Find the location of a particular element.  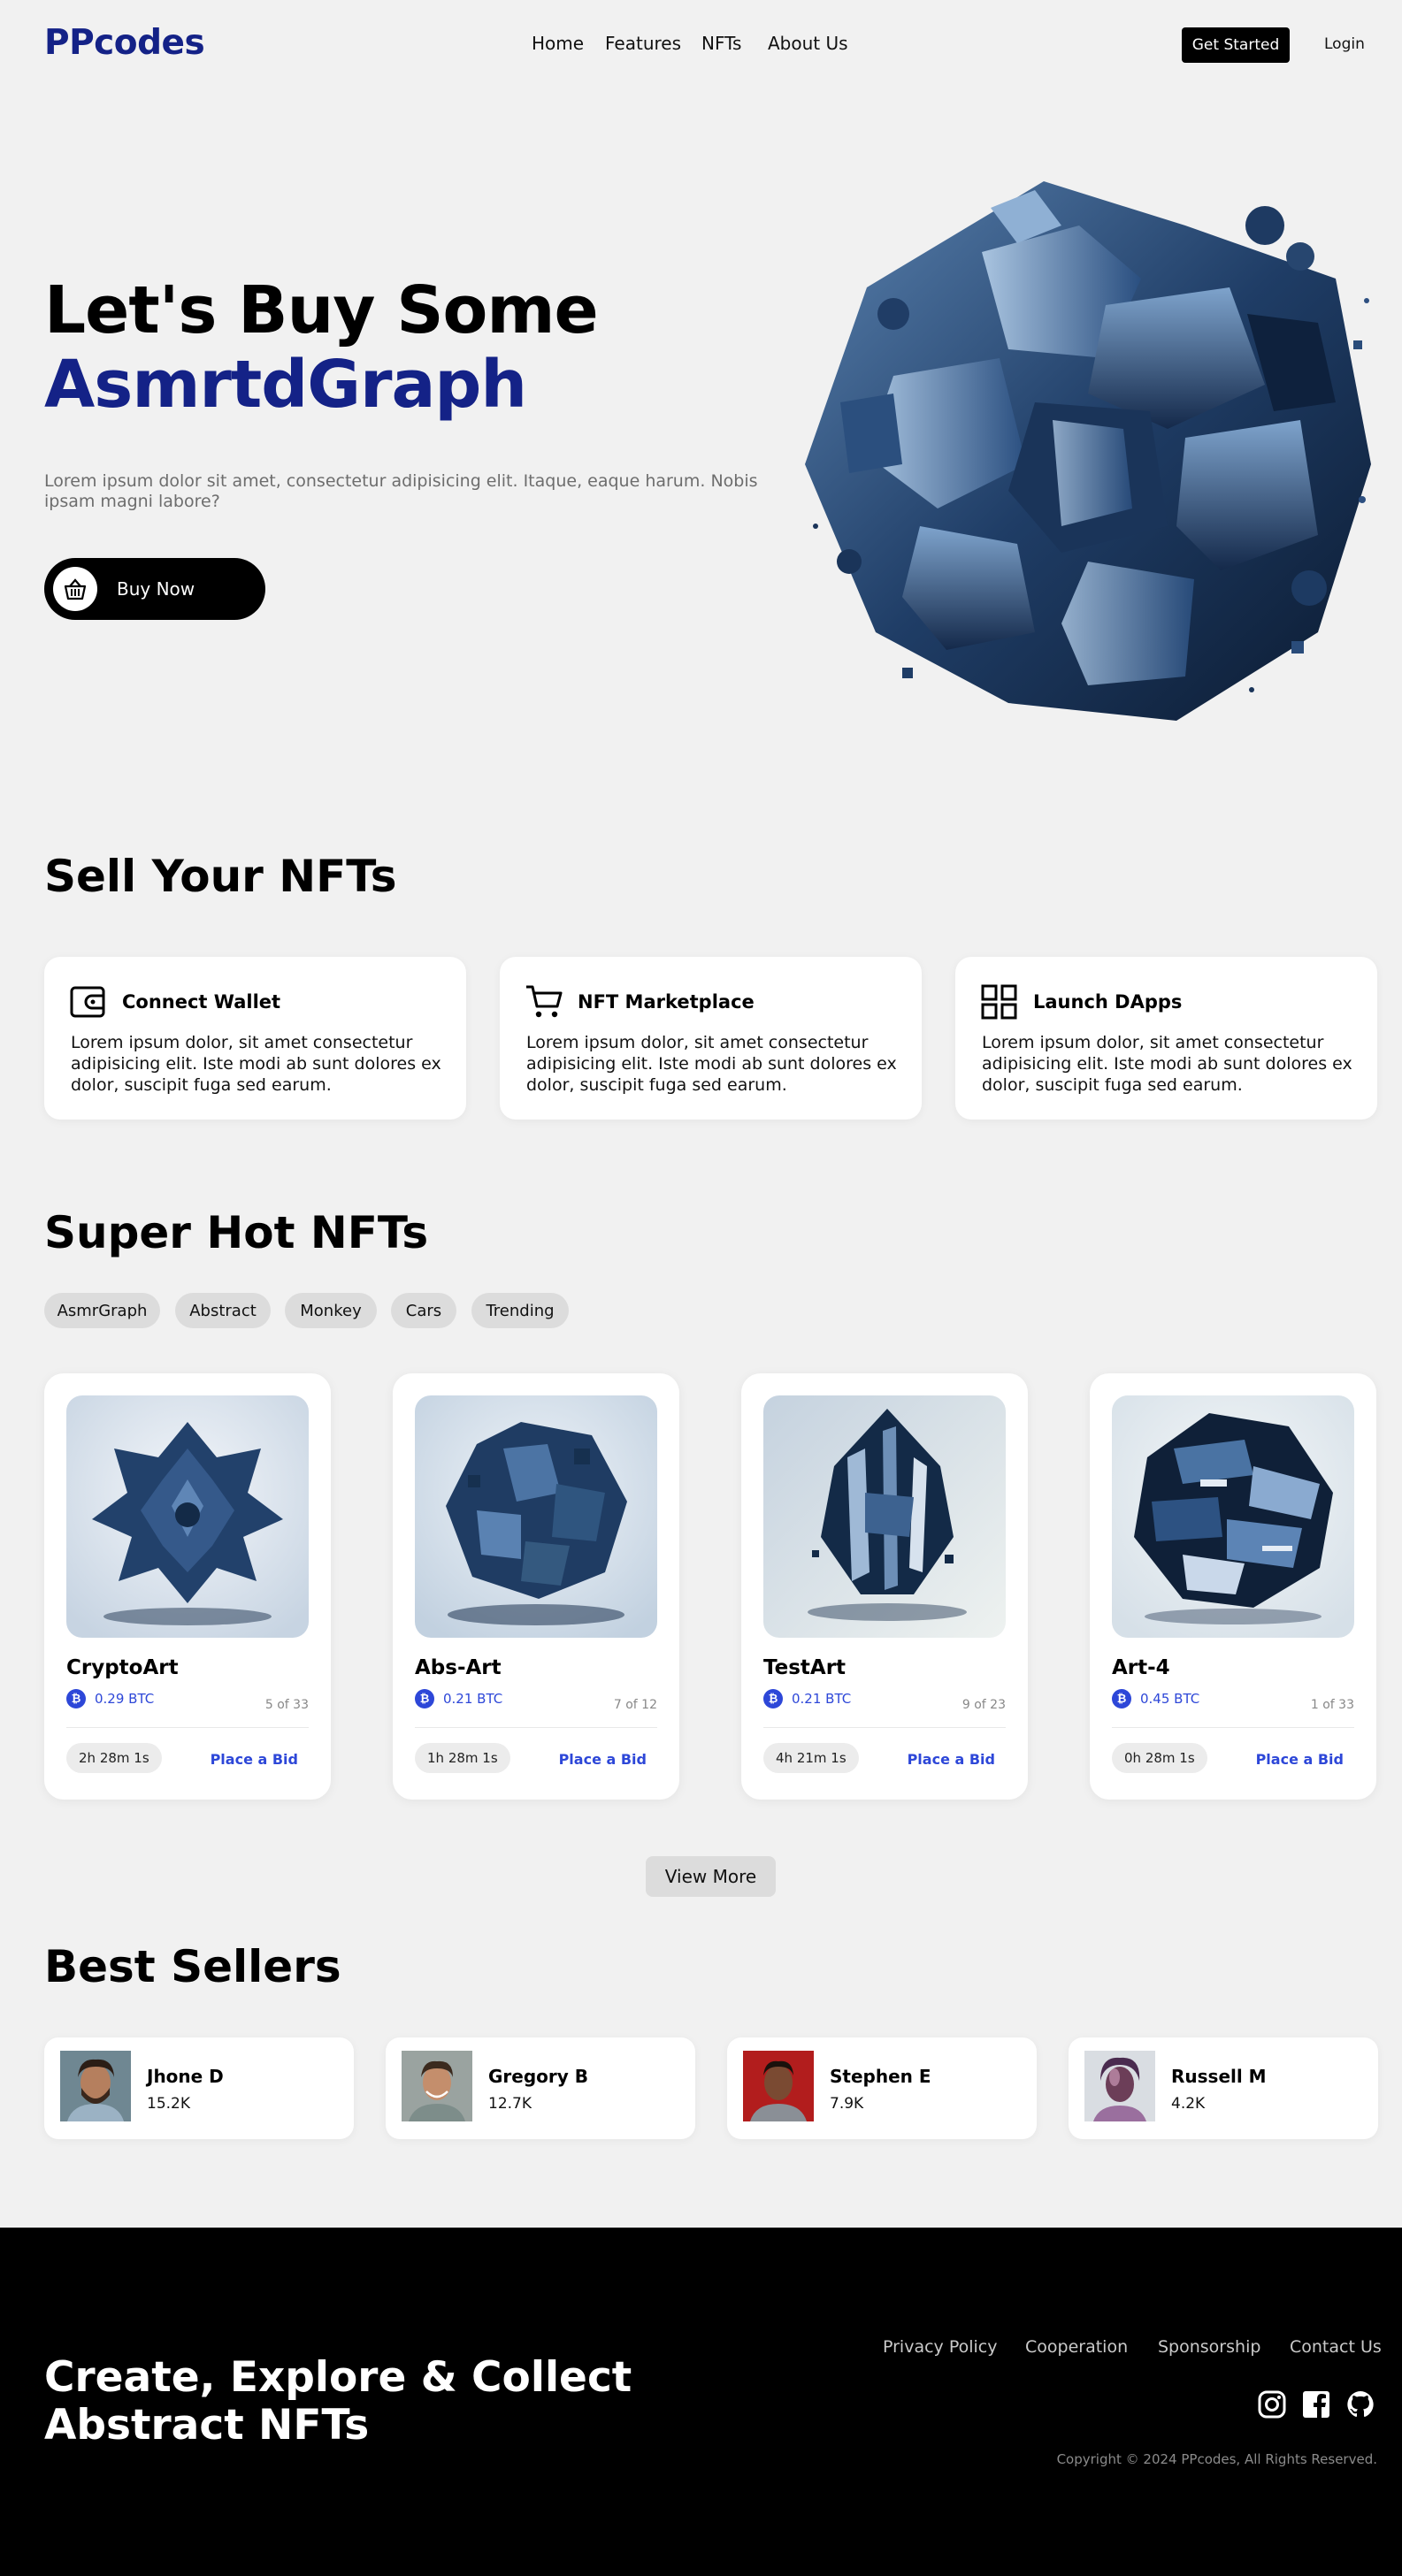

hero-abstract-art is located at coordinates (1088, 451).